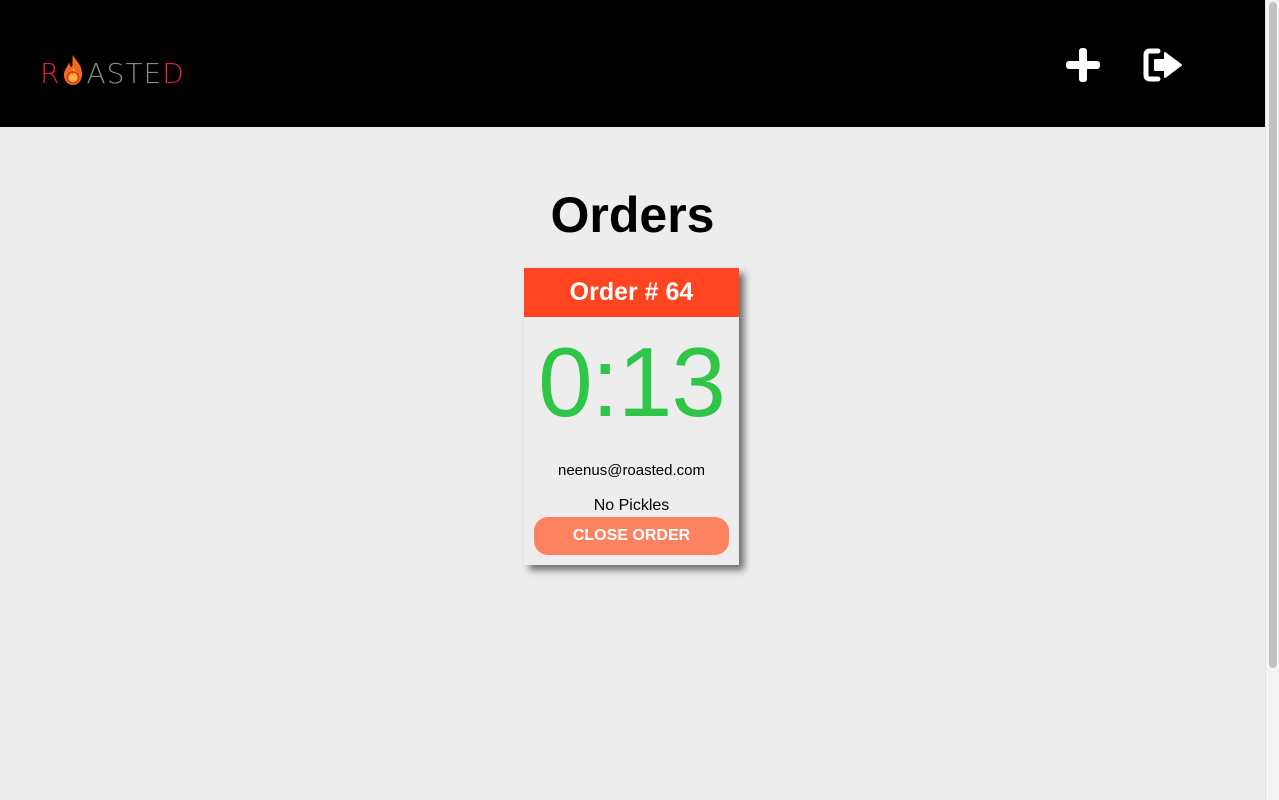 The width and height of the screenshot is (1279, 800). Describe the element at coordinates (631, 505) in the screenshot. I see `order-notes: No Pickles` at that location.